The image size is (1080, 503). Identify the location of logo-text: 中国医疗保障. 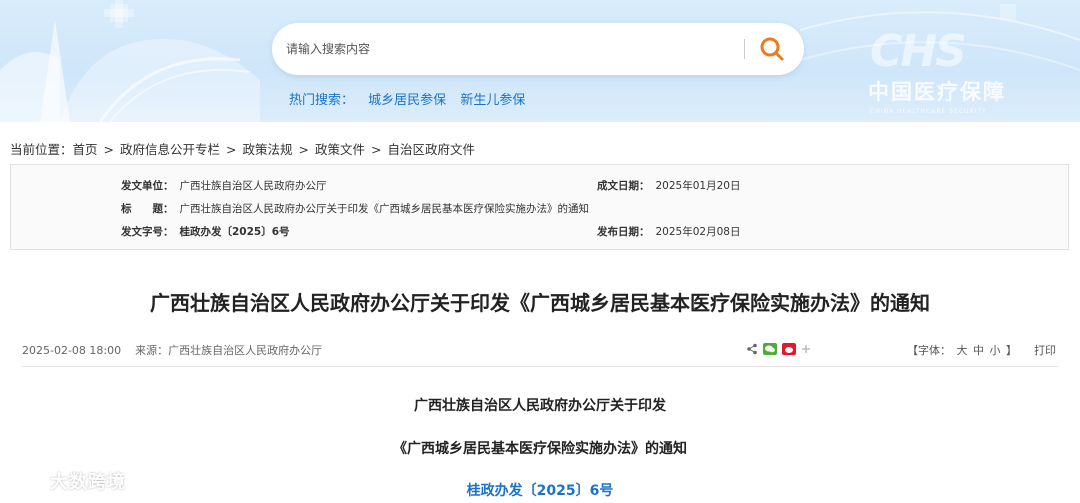
(937, 92).